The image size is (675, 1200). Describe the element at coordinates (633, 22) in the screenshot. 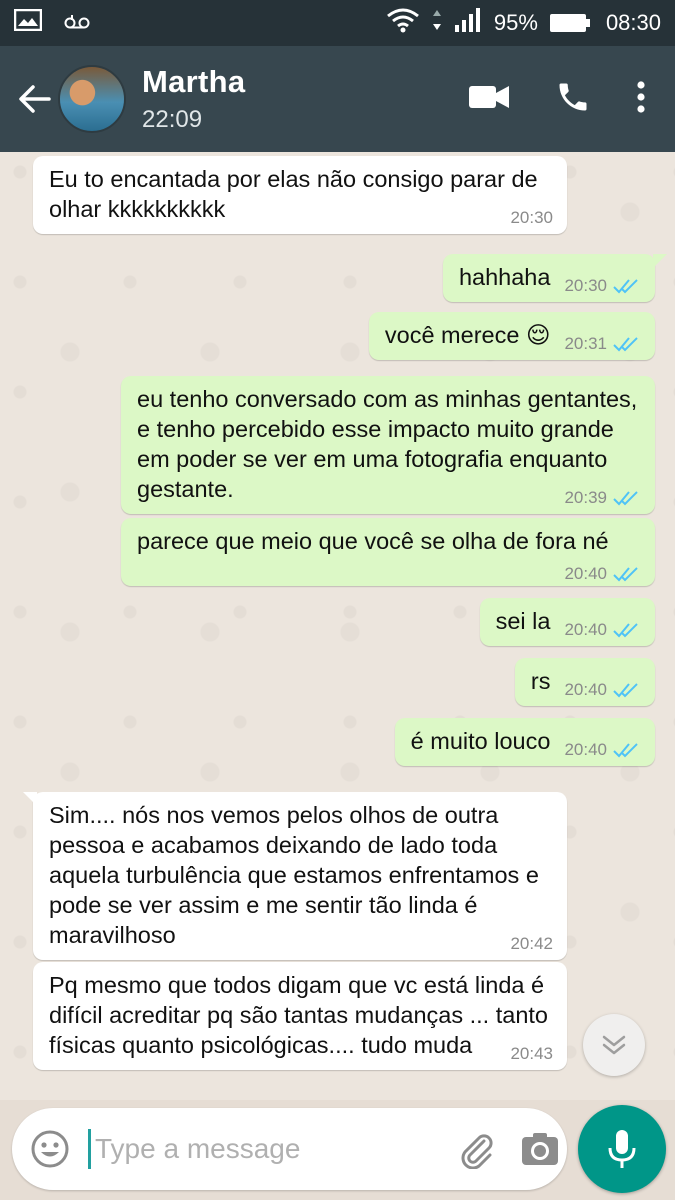

I see `clock: 08:30` at that location.